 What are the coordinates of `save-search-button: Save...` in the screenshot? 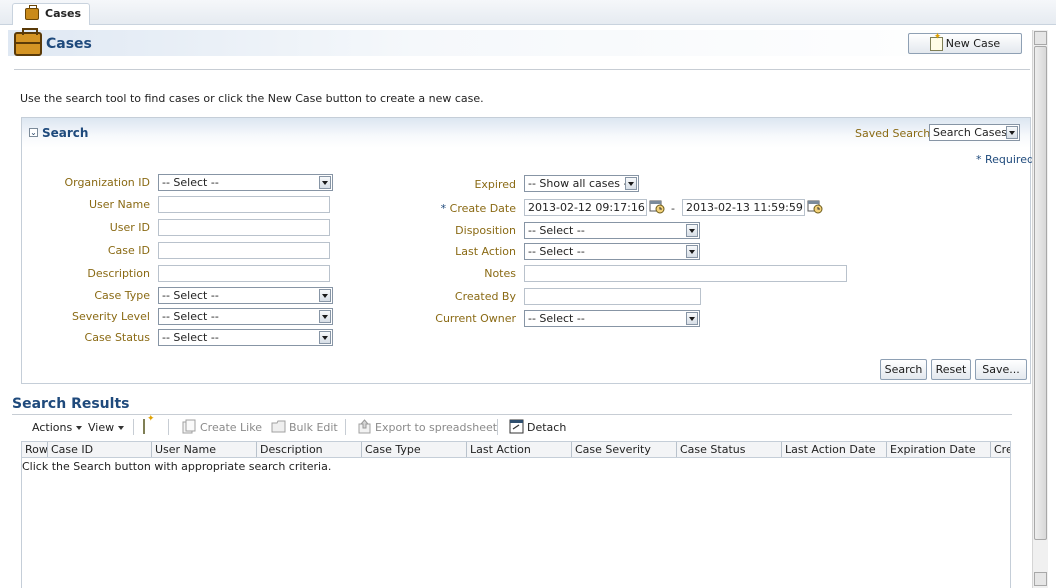 It's located at (1001, 369).